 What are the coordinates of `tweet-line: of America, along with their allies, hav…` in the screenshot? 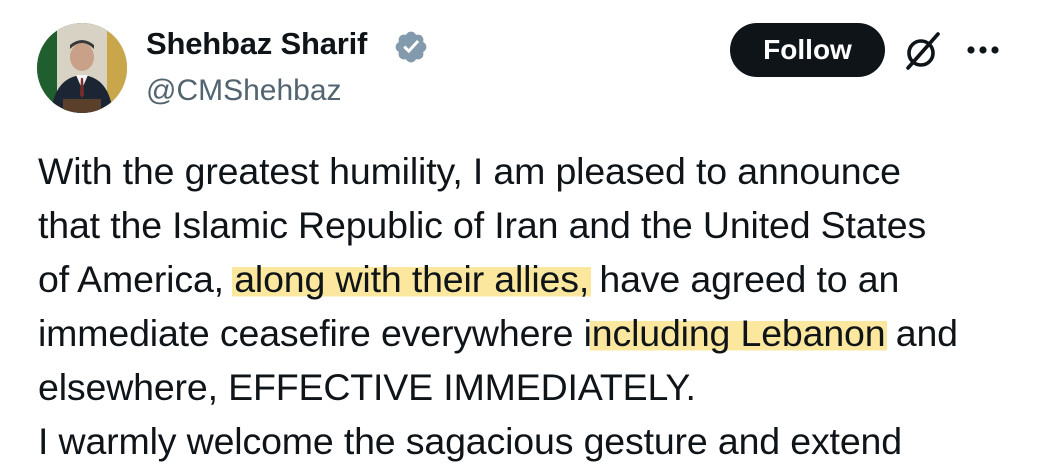 It's located at (533, 279).